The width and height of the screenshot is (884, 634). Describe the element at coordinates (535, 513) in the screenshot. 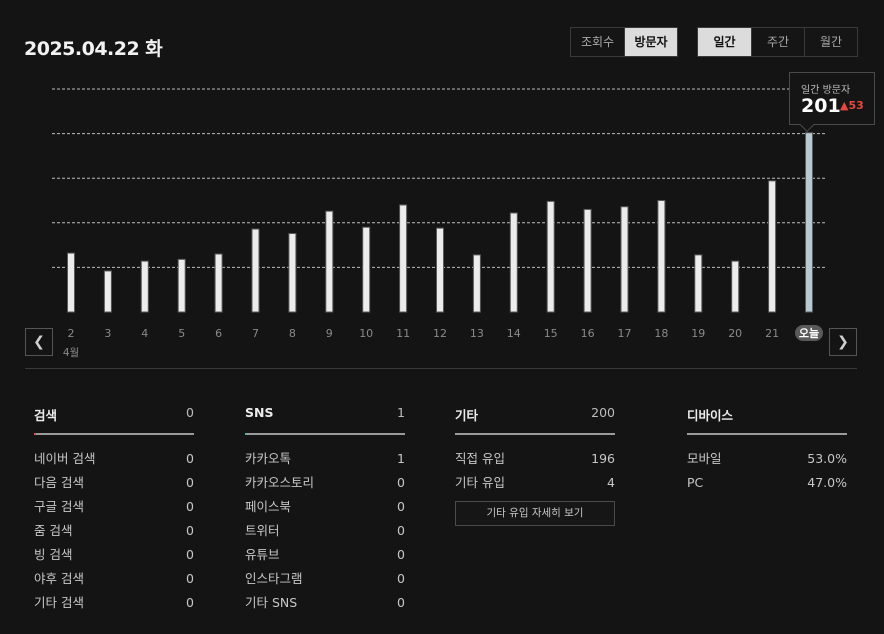

I see `other-inflow-detail-button: 기타 유입 자세히 보기` at that location.